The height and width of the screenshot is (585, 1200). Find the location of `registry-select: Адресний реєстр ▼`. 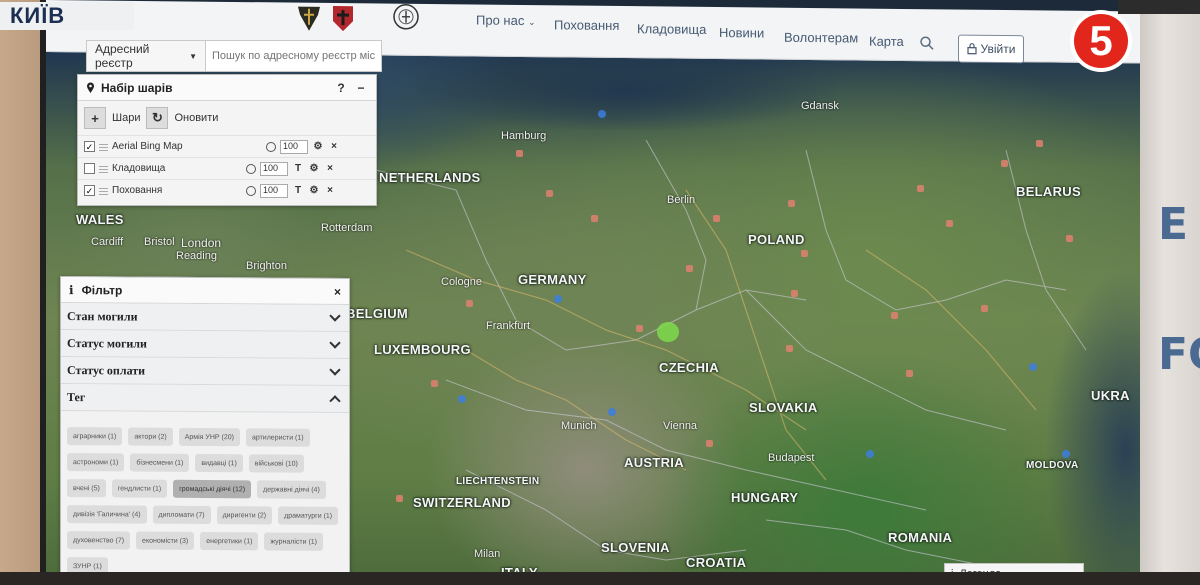

registry-select: Адресний реєстр ▼ is located at coordinates (146, 56).